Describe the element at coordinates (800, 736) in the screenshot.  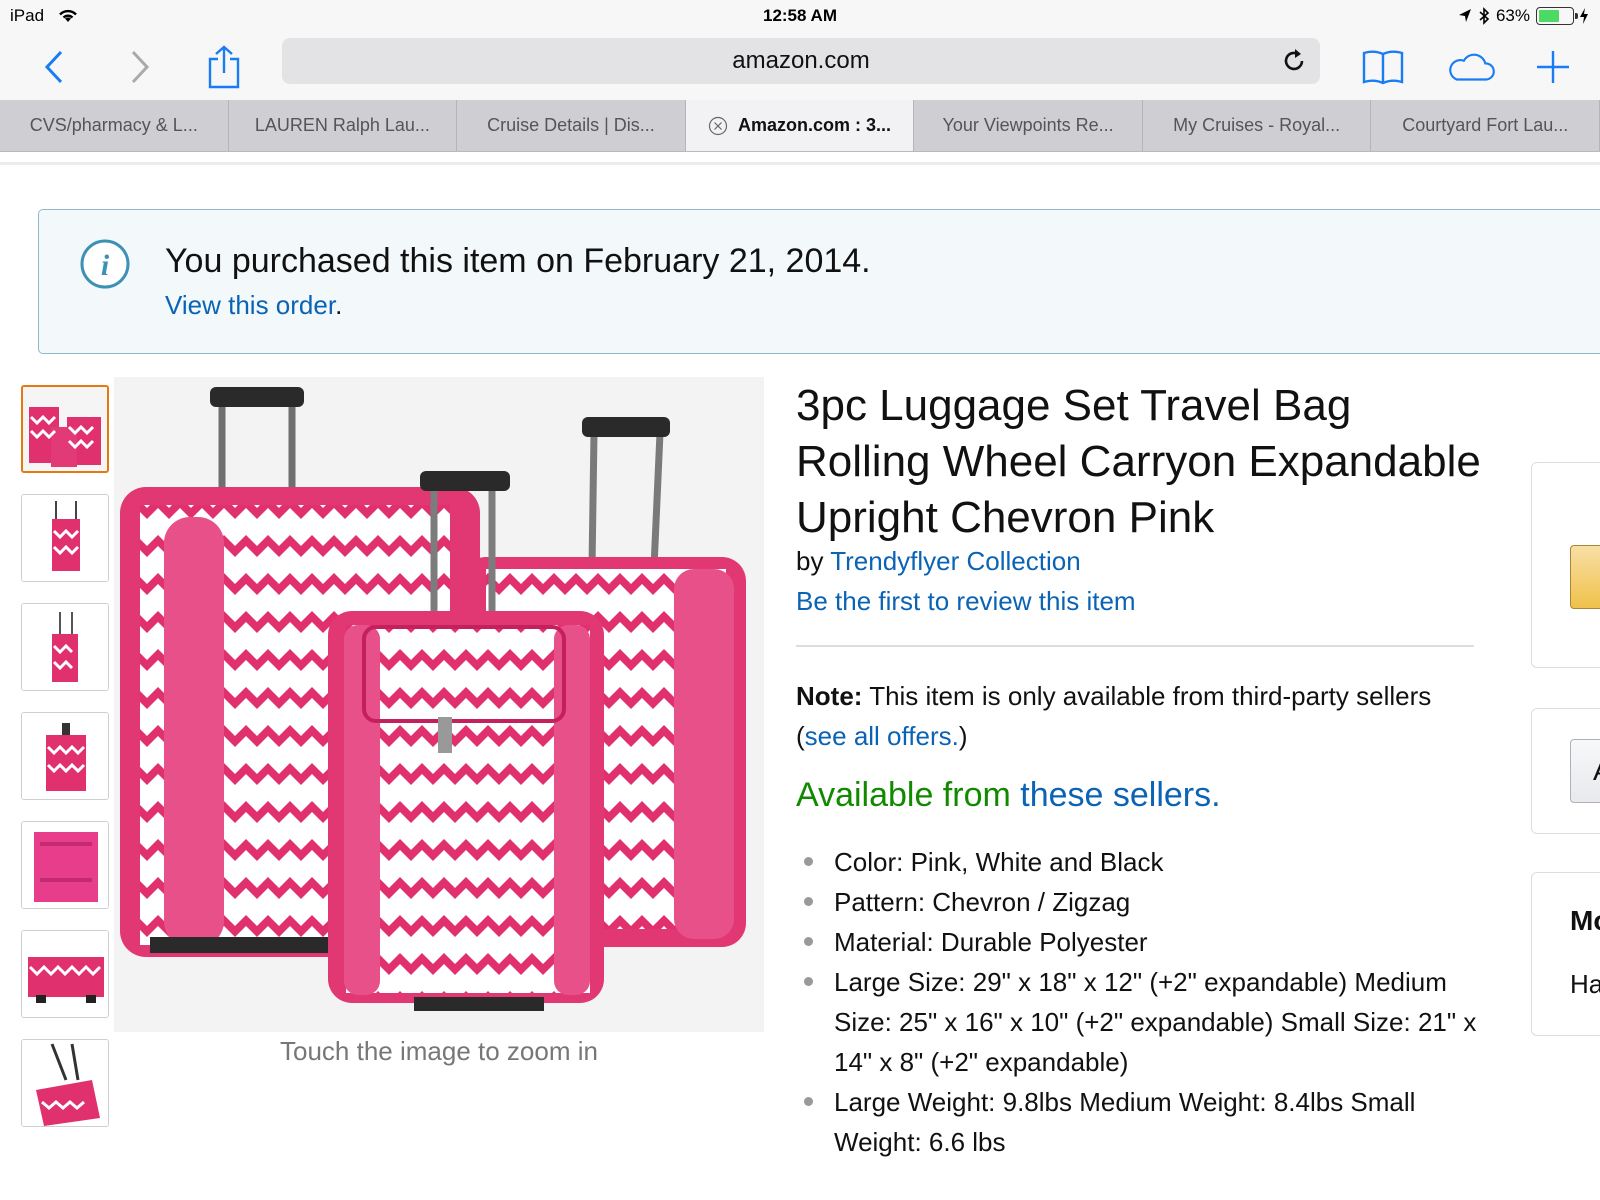
I see `note-paren: (` at that location.